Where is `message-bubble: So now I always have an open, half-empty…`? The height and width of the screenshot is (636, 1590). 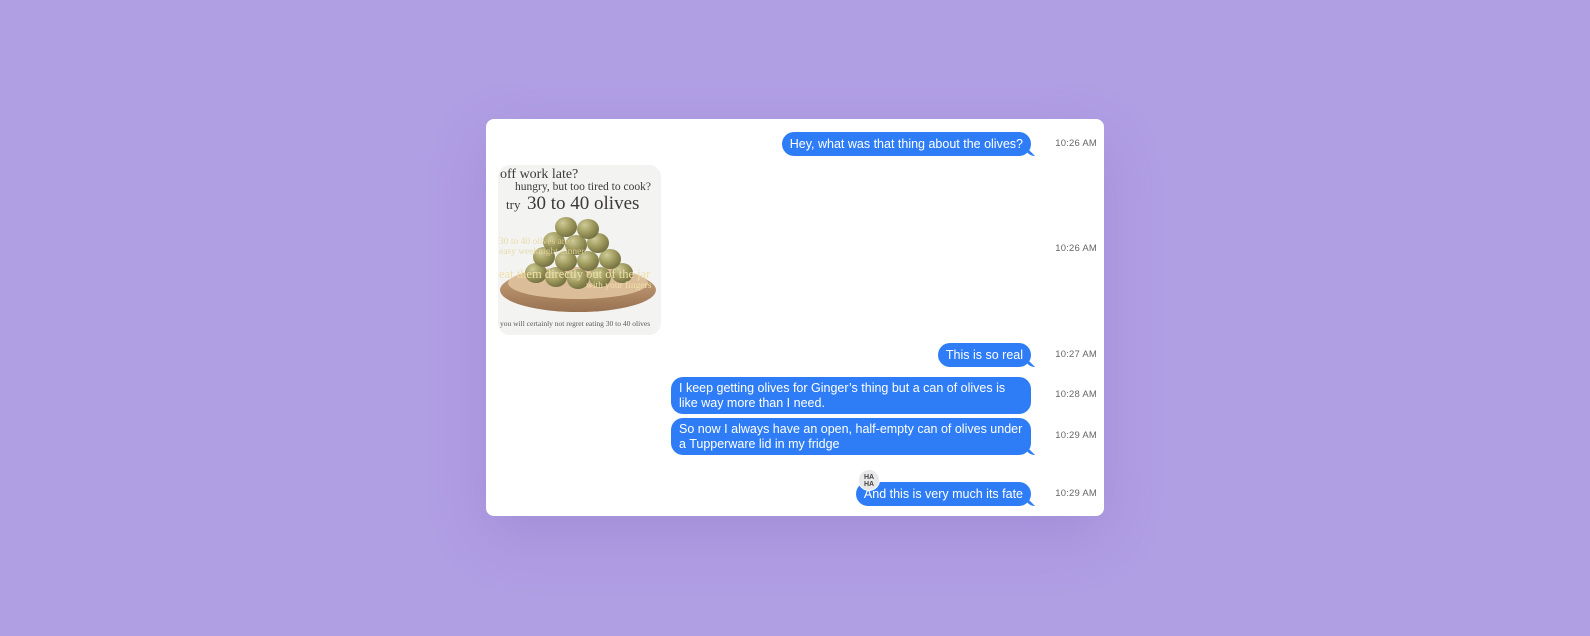 message-bubble: So now I always have an open, half-empty… is located at coordinates (851, 436).